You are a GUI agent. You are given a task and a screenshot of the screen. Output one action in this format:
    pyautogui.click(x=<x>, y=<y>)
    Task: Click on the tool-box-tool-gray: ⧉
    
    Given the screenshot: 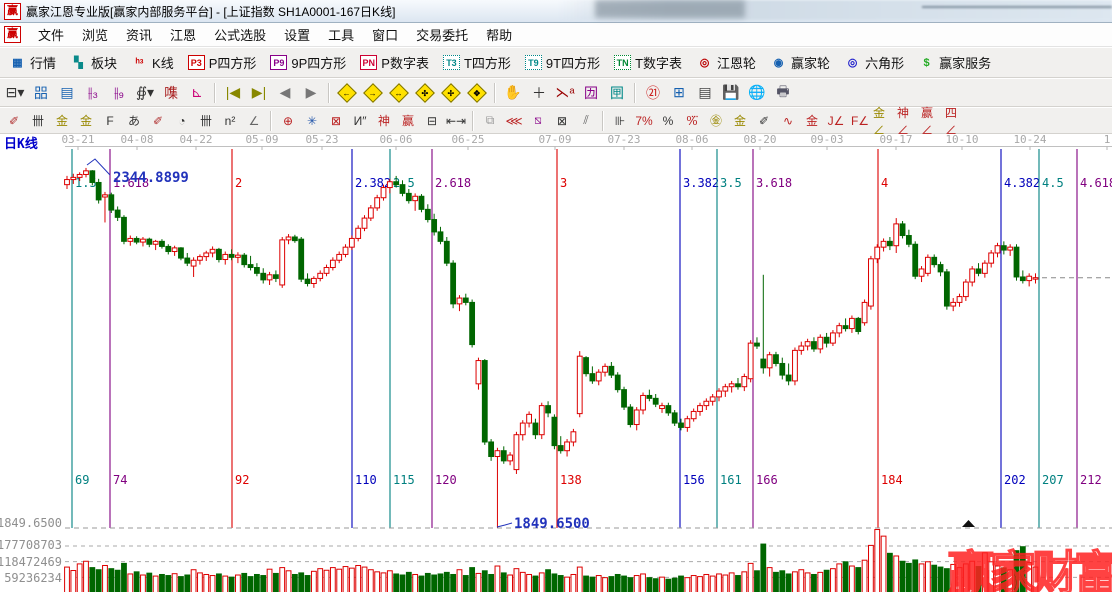 What is the action you would take?
    pyautogui.click(x=490, y=121)
    